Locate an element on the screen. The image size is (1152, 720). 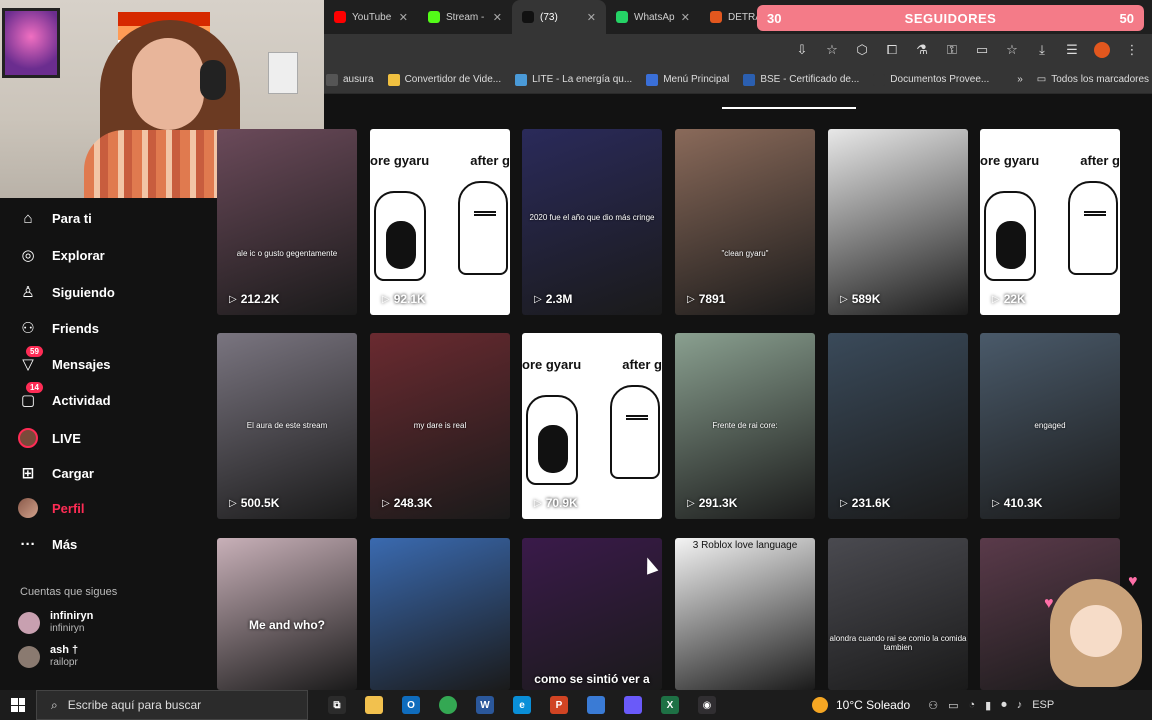
sidebar-item-activity: ▢ 14 Actividad is located at coordinates (64, 396).